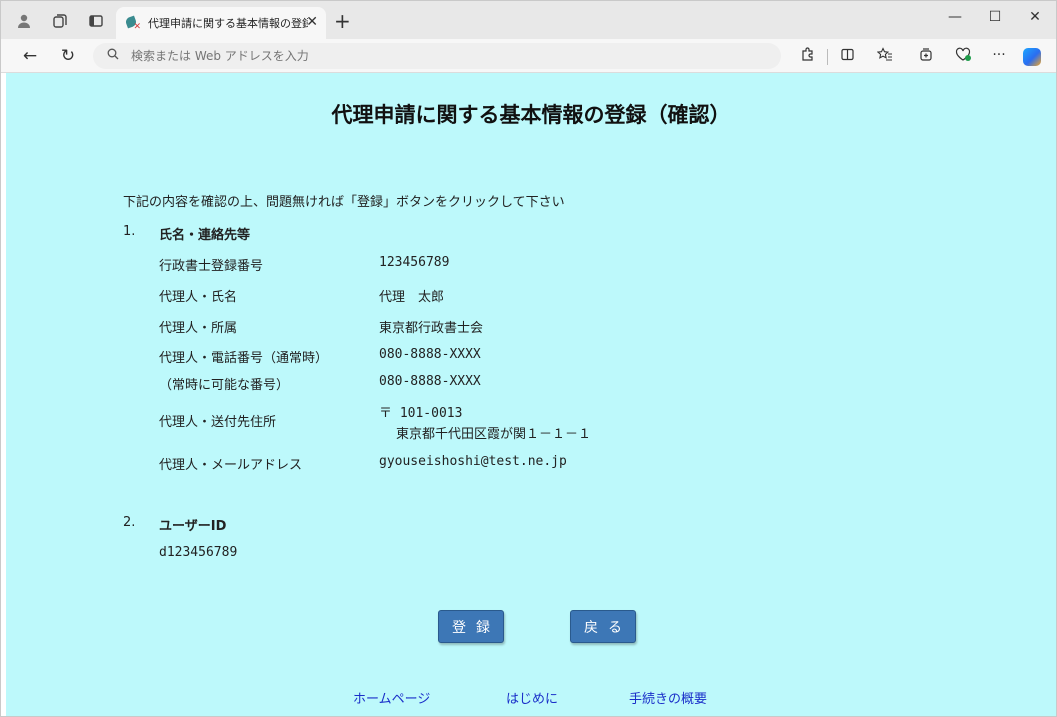  Describe the element at coordinates (885, 56) in the screenshot. I see `favorites-icon` at that location.